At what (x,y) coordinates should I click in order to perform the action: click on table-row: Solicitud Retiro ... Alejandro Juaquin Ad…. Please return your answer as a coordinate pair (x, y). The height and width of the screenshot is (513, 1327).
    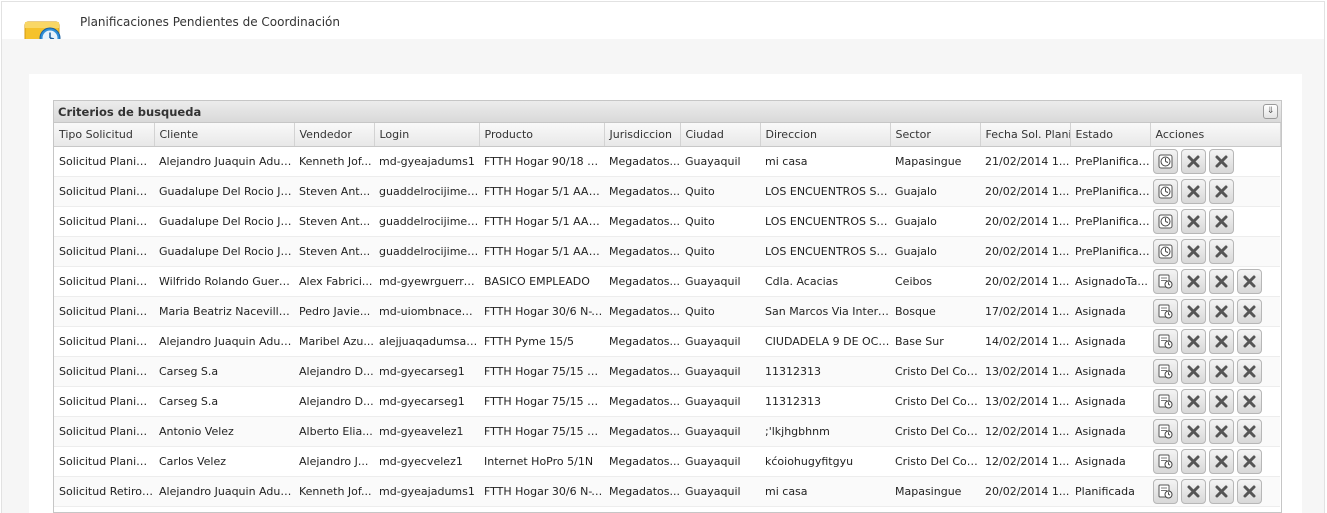
    Looking at the image, I should click on (667, 491).